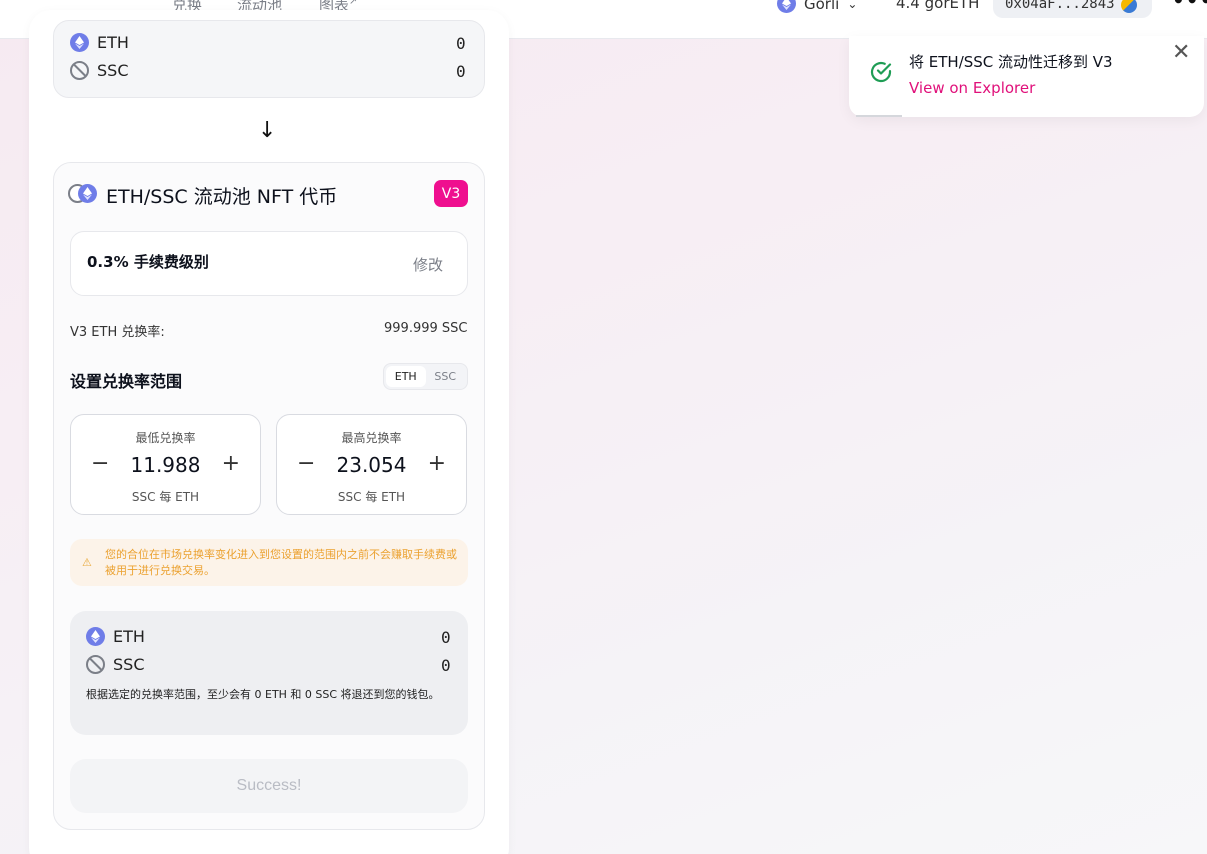  I want to click on wallet-balance: 4.4 görETH, so click(938, 6).